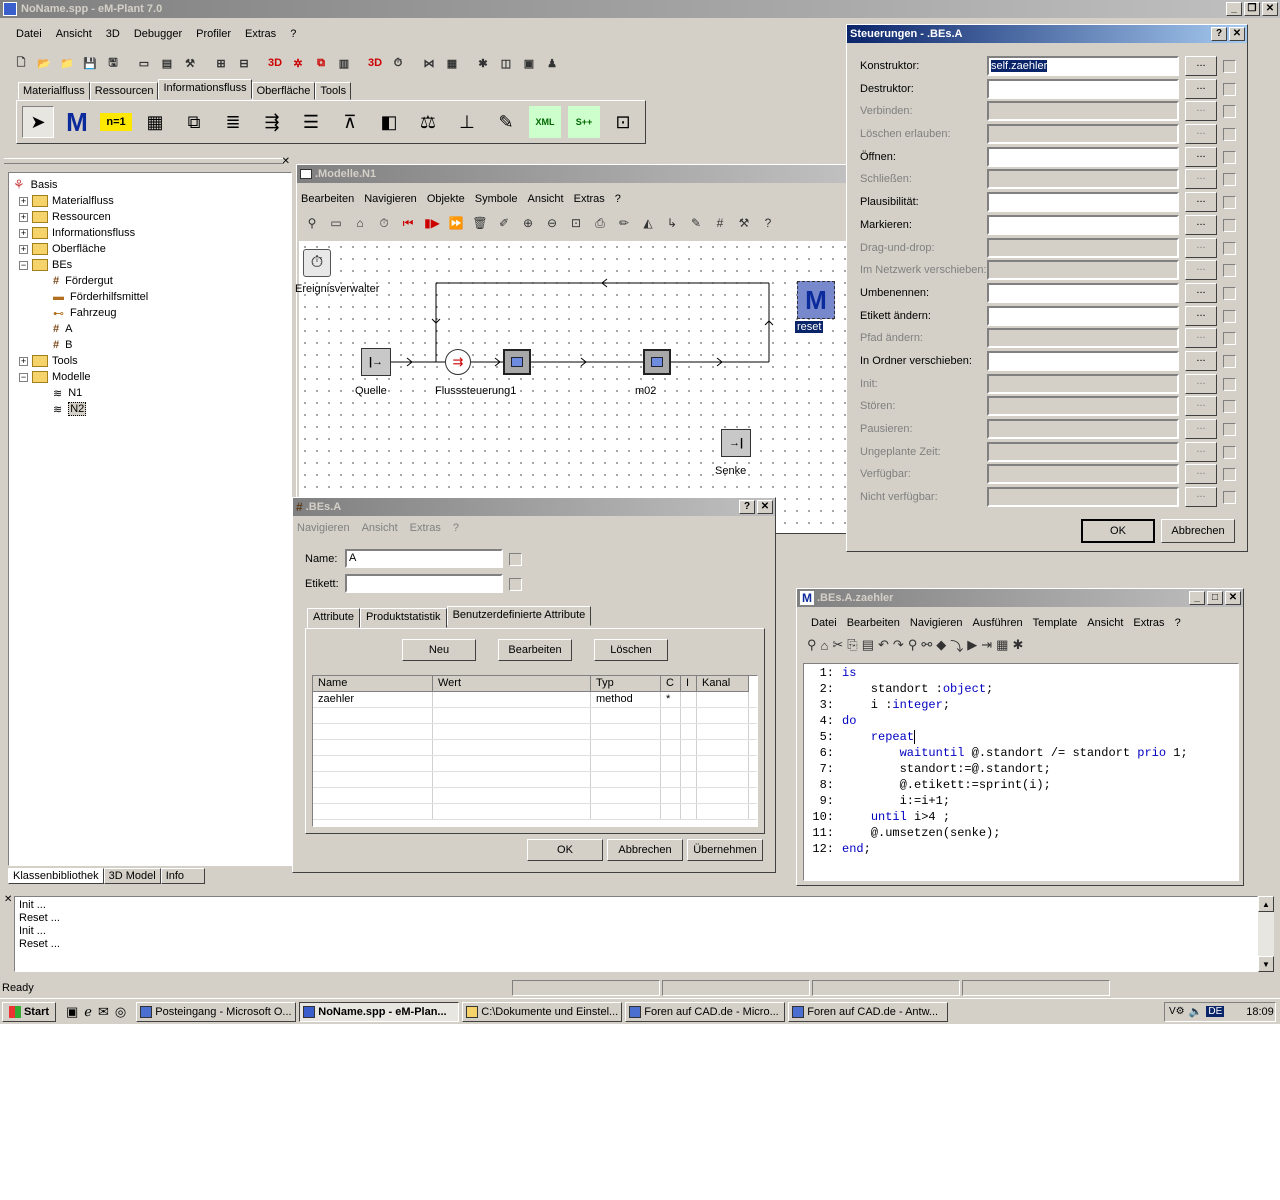 The image size is (1280, 1200). What do you see at coordinates (390, 199) in the screenshot?
I see `menu-navigieren: Navigieren` at bounding box center [390, 199].